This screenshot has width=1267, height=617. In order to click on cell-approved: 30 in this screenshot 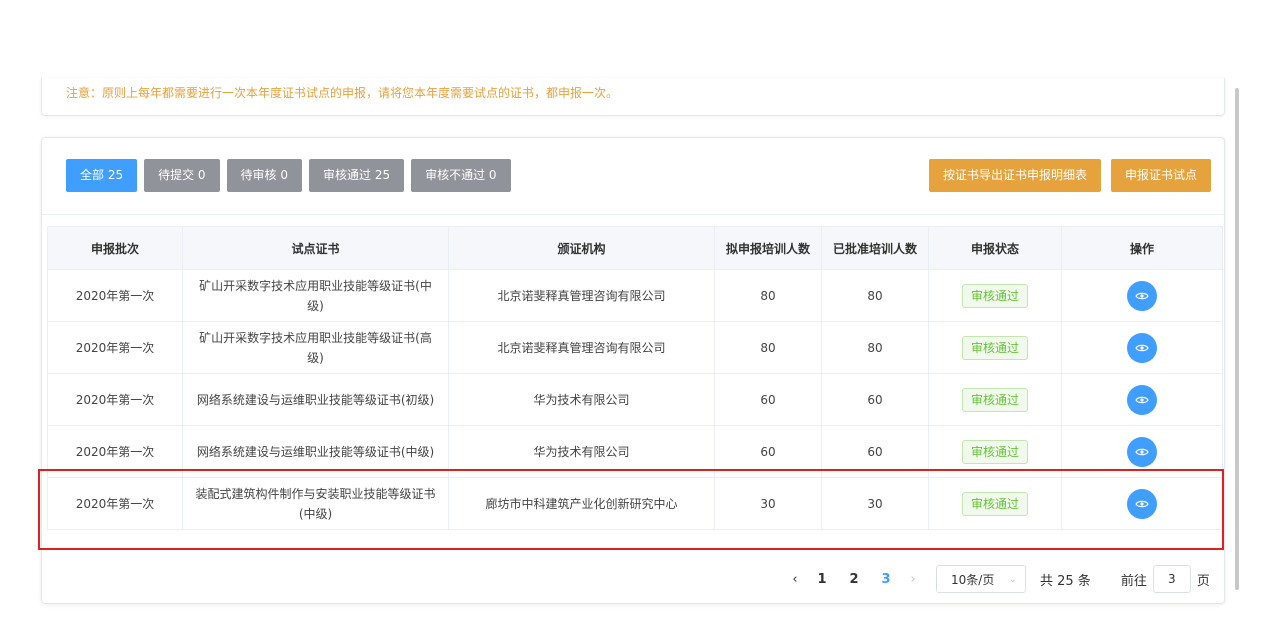, I will do `click(875, 503)`.